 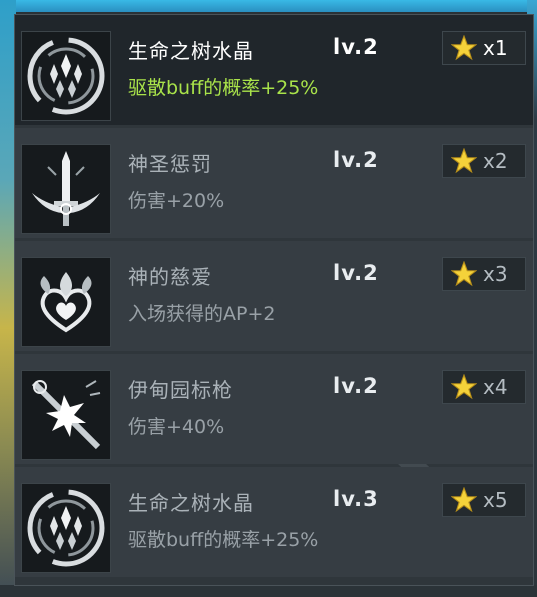 What do you see at coordinates (495, 161) in the screenshot?
I see `star-count: x2` at bounding box center [495, 161].